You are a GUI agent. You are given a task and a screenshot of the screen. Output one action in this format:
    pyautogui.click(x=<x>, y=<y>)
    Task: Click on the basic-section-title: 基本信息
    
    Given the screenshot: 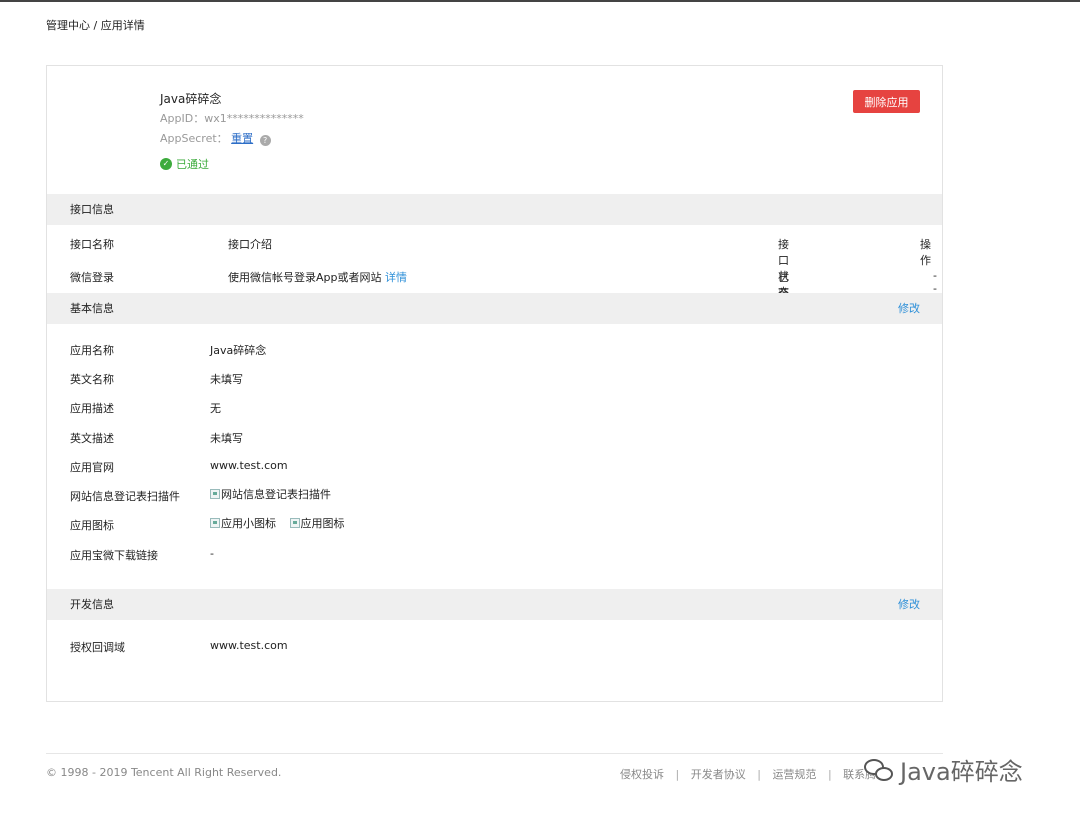 What is the action you would take?
    pyautogui.click(x=92, y=308)
    